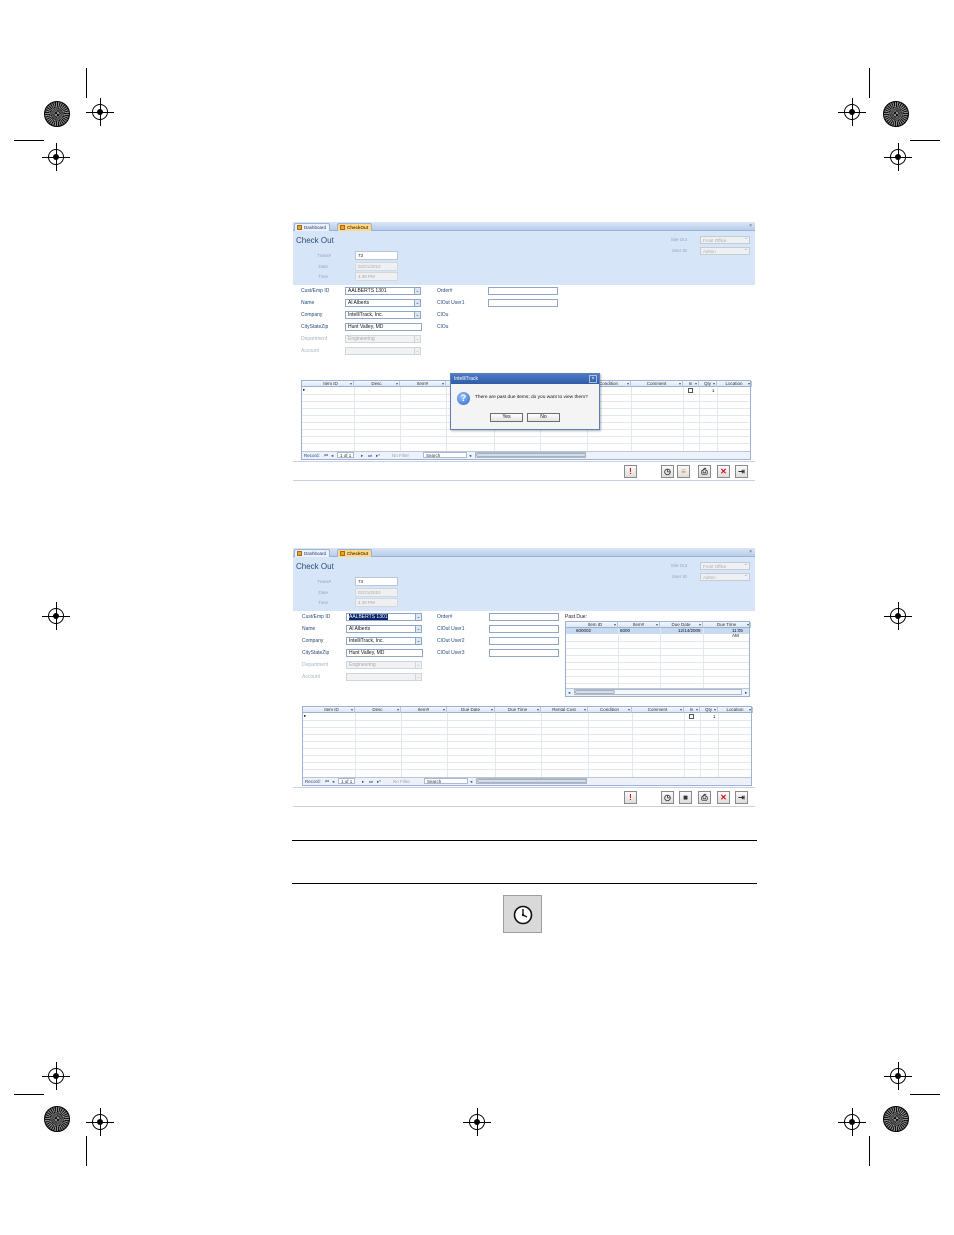 The width and height of the screenshot is (954, 1235). Describe the element at coordinates (625, 630) in the screenshot. I see `past-due-item-number: 6000` at that location.